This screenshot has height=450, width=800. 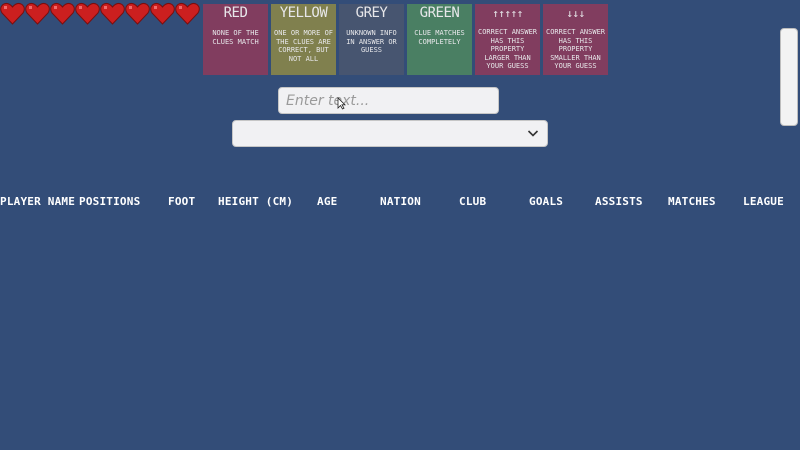 I want to click on legend-card-red: RED NONE OF THE CLUES MATCH, so click(x=235, y=39).